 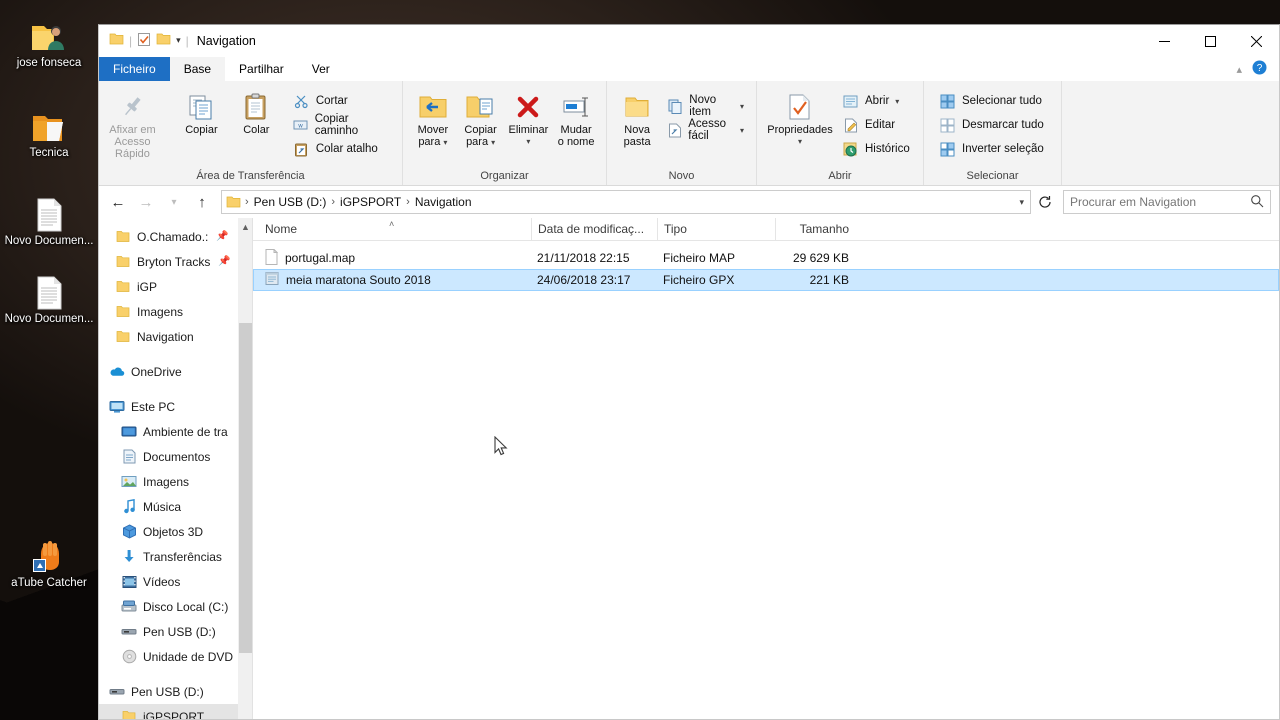 What do you see at coordinates (49, 210) in the screenshot?
I see `document-icon` at bounding box center [49, 210].